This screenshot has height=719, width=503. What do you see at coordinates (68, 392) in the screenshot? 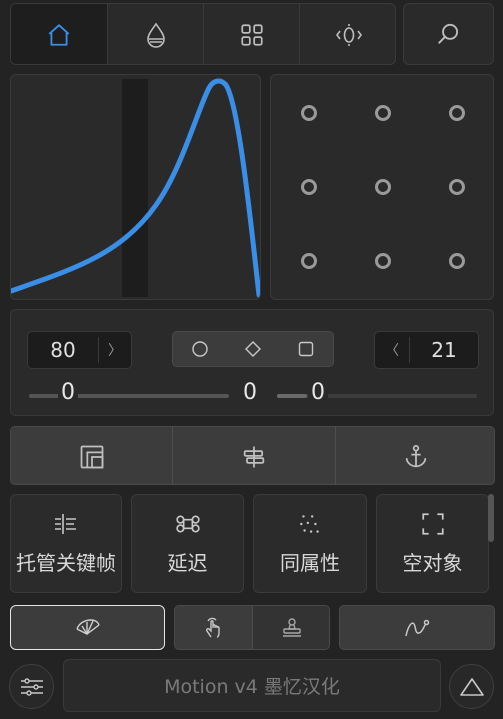
I see `slider-left-value: 0` at bounding box center [68, 392].